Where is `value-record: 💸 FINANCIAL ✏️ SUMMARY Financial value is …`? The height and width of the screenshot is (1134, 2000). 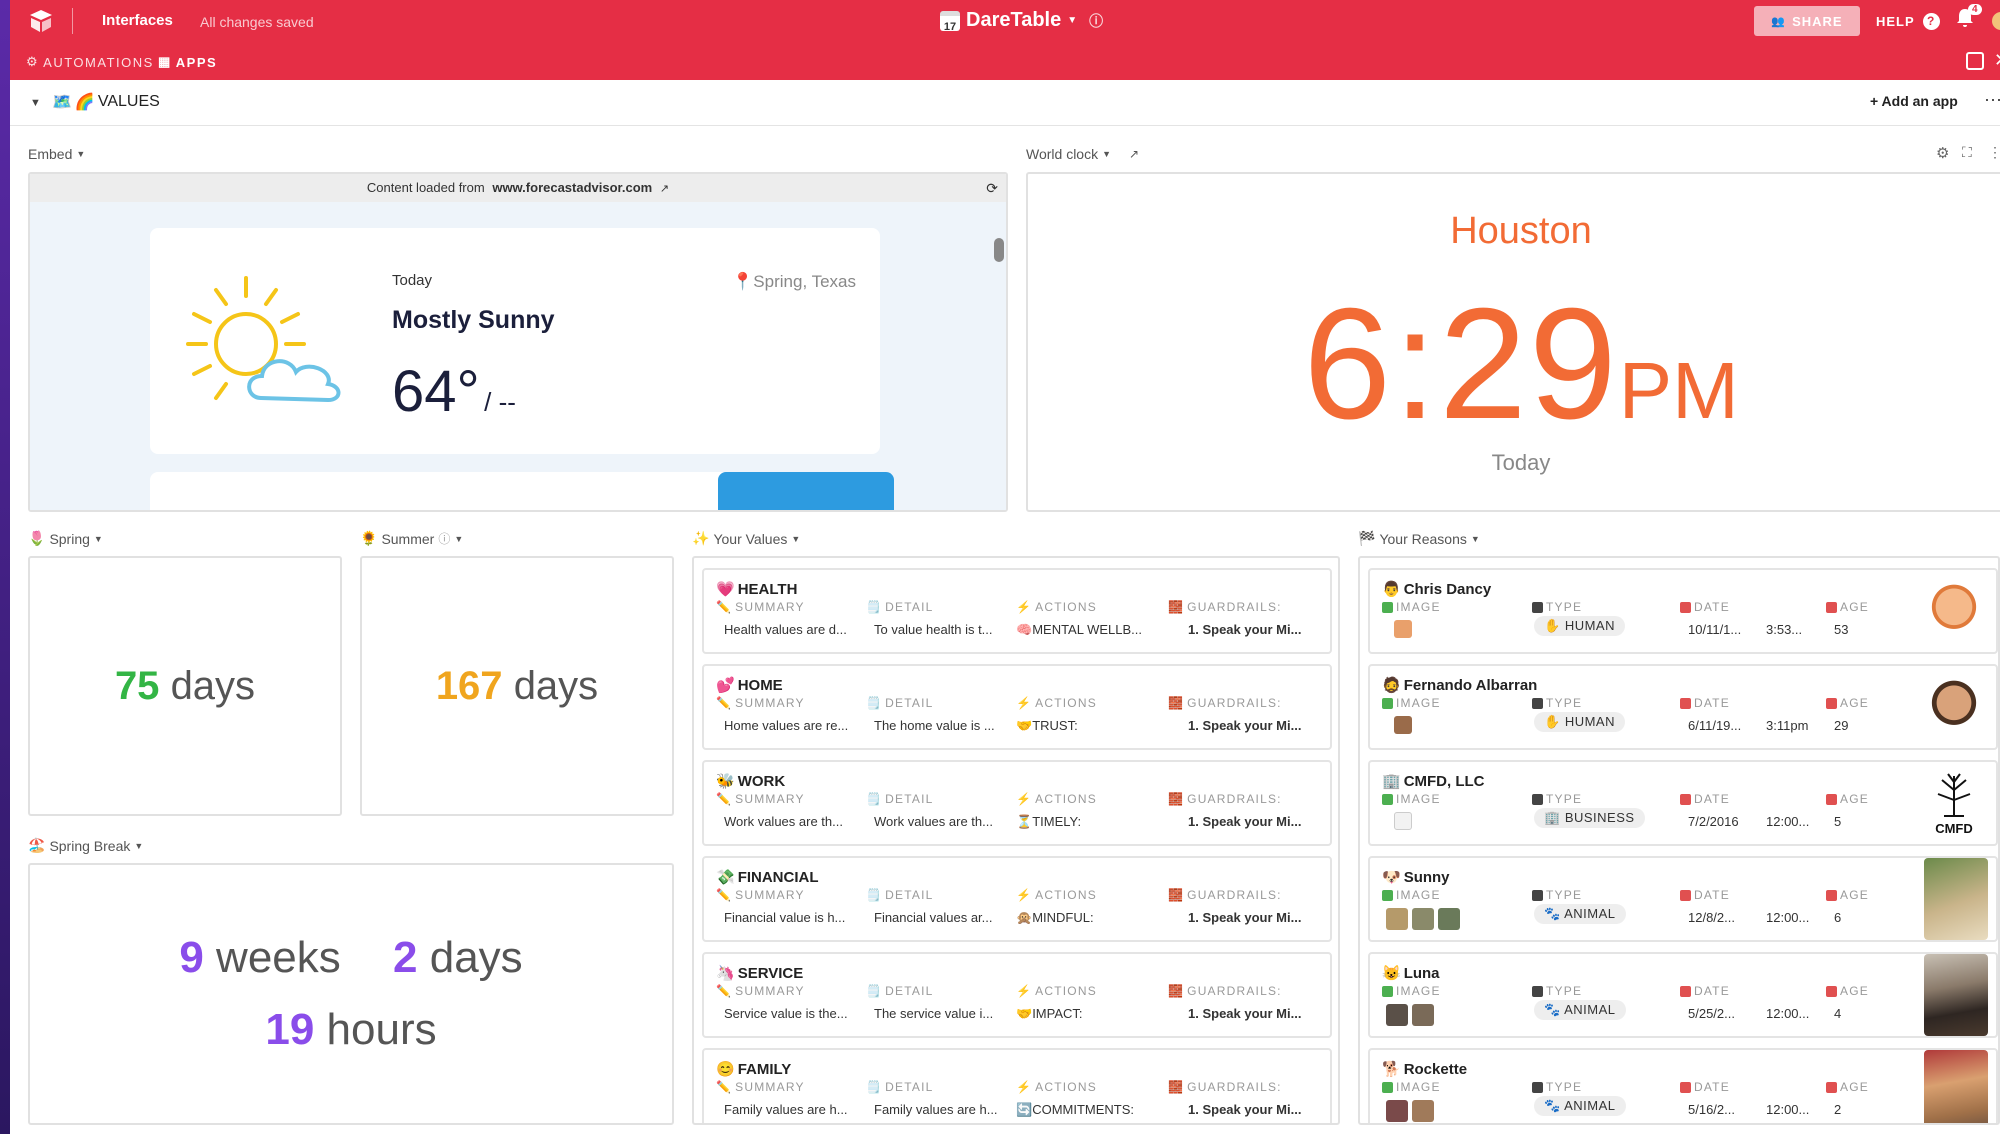 value-record: 💸 FINANCIAL ✏️ SUMMARY Financial value is … is located at coordinates (1017, 899).